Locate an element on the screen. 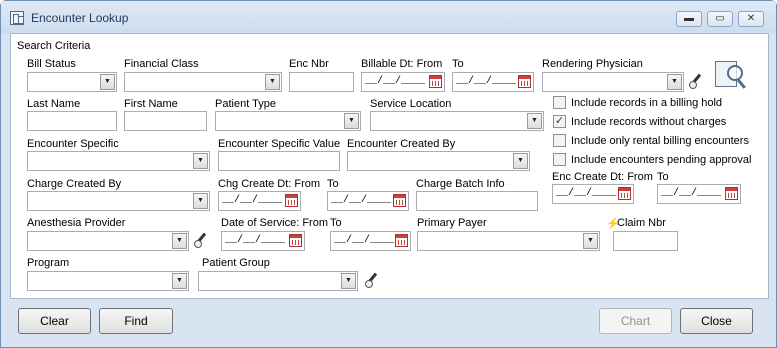 The height and width of the screenshot is (348, 777). last-name-input is located at coordinates (72, 121).